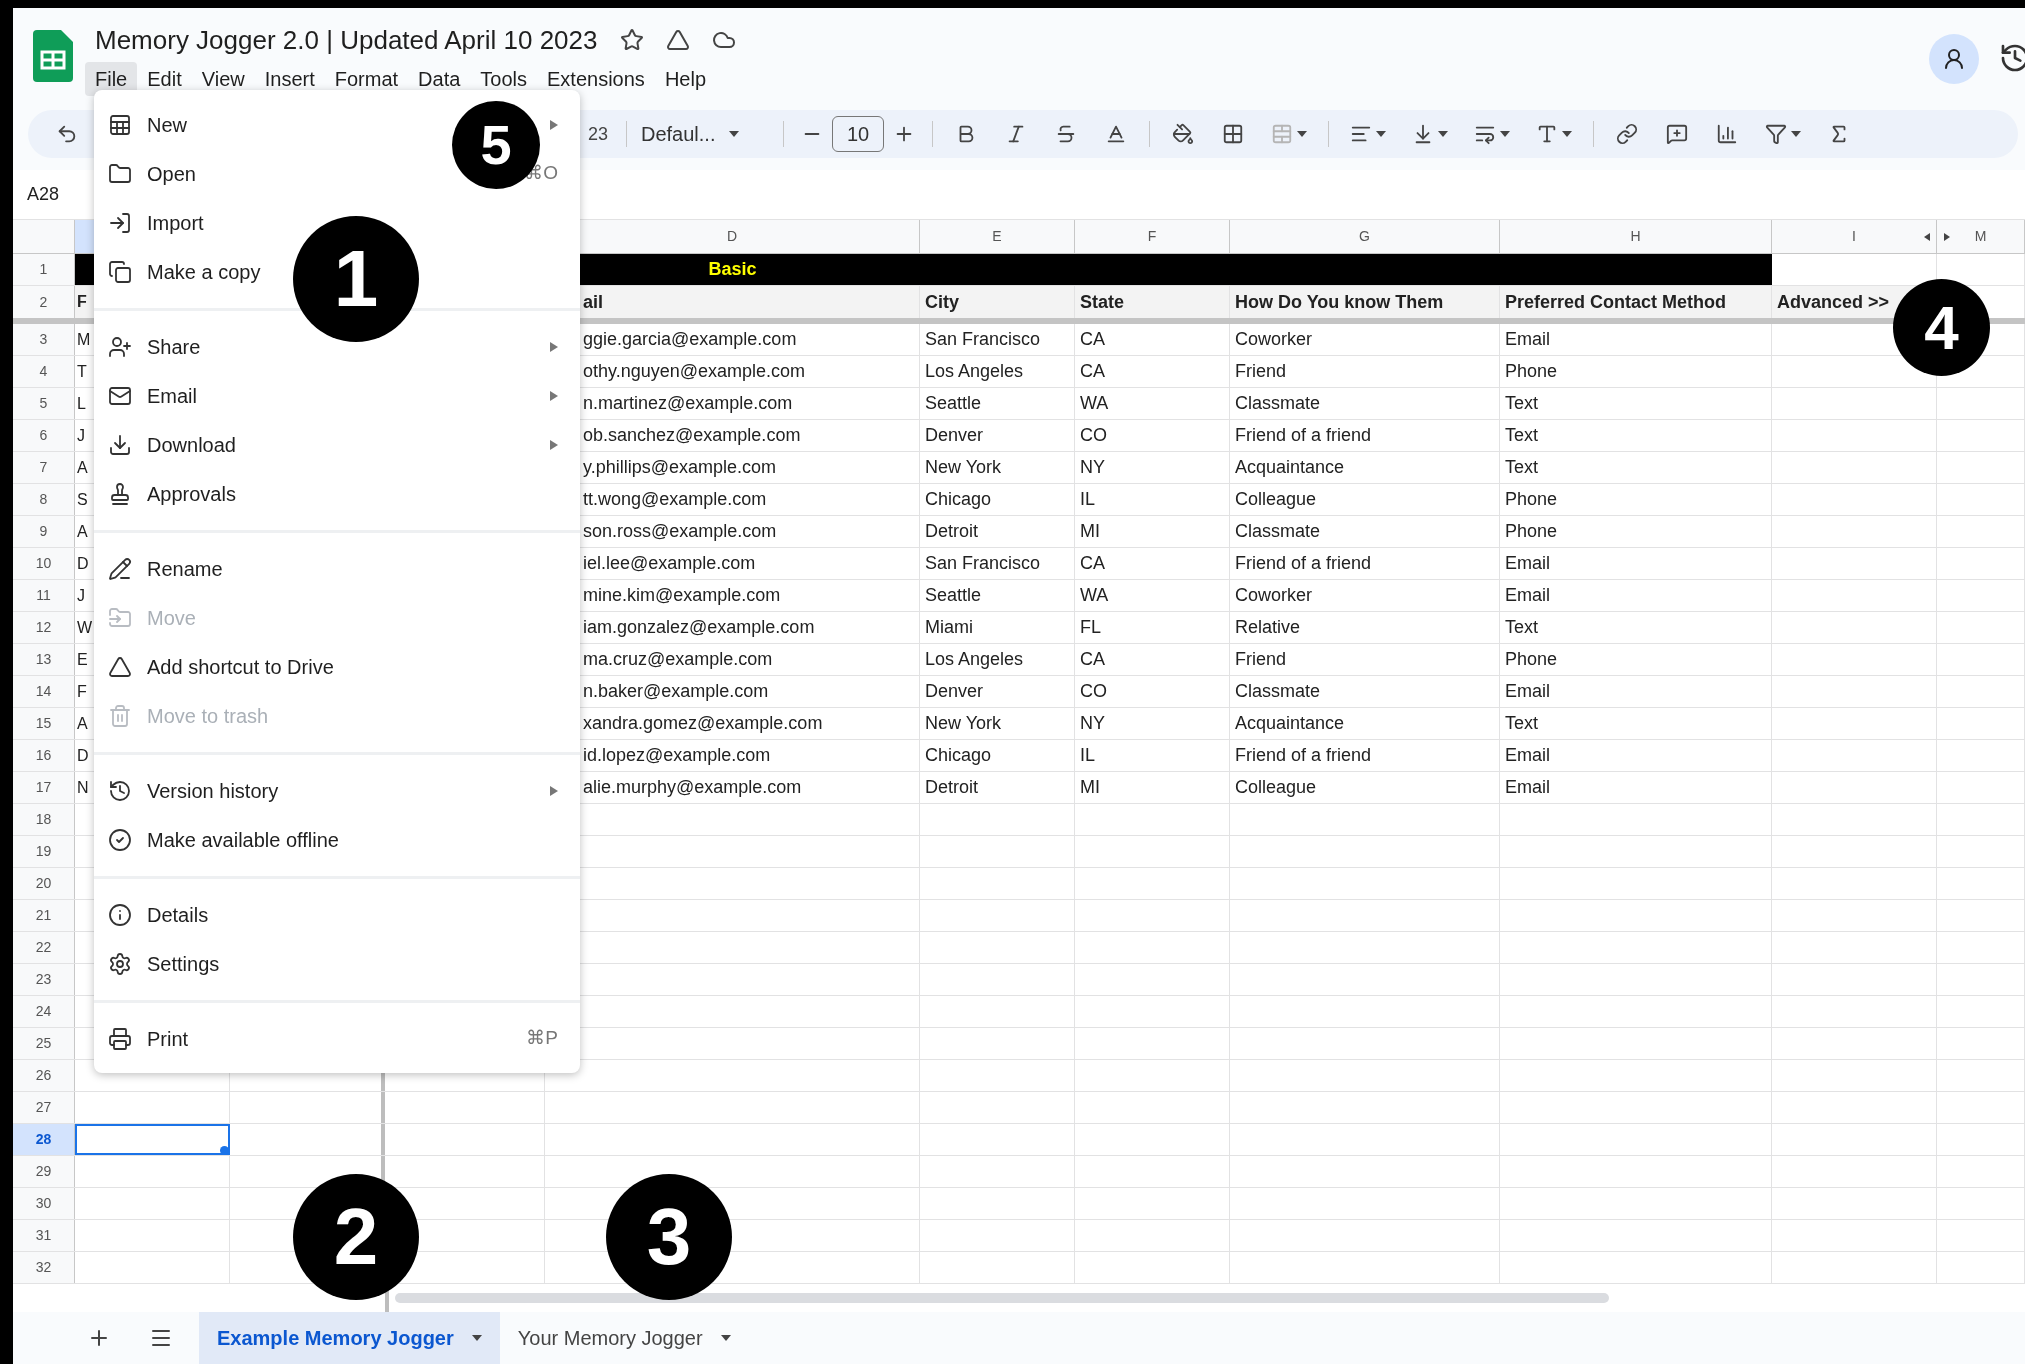 Image resolution: width=2025 pixels, height=1364 pixels. Describe the element at coordinates (67, 134) in the screenshot. I see `undo-icon` at that location.